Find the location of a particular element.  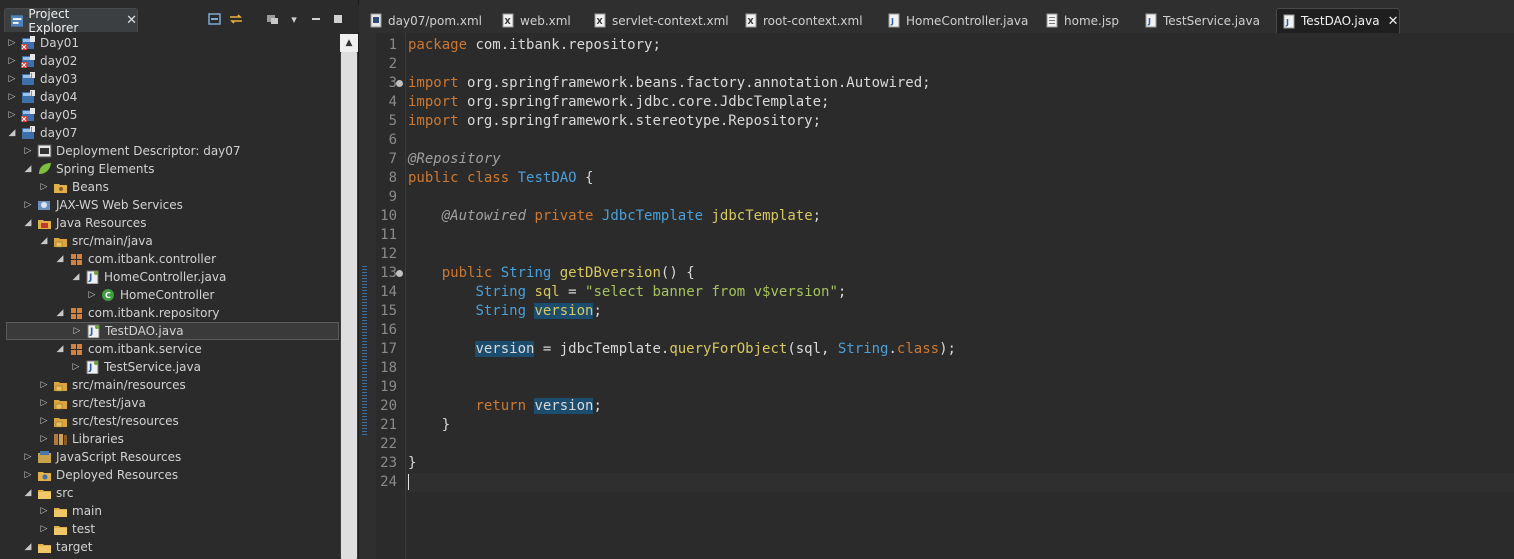

tree-item: ◢ com.itbank.service is located at coordinates (128, 349).